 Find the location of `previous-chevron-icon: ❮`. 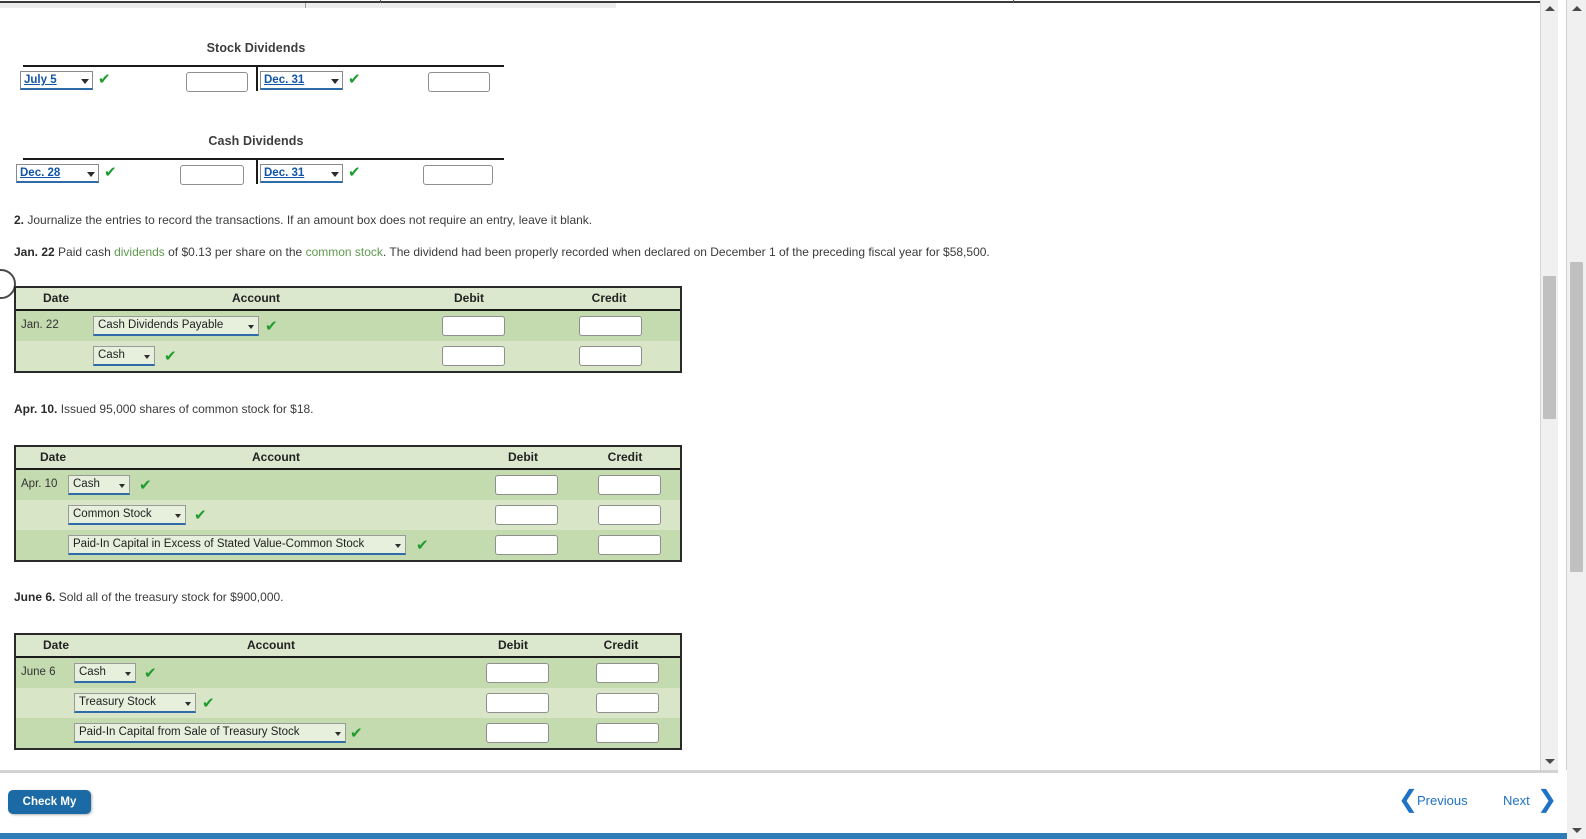

previous-chevron-icon: ❮ is located at coordinates (1408, 799).